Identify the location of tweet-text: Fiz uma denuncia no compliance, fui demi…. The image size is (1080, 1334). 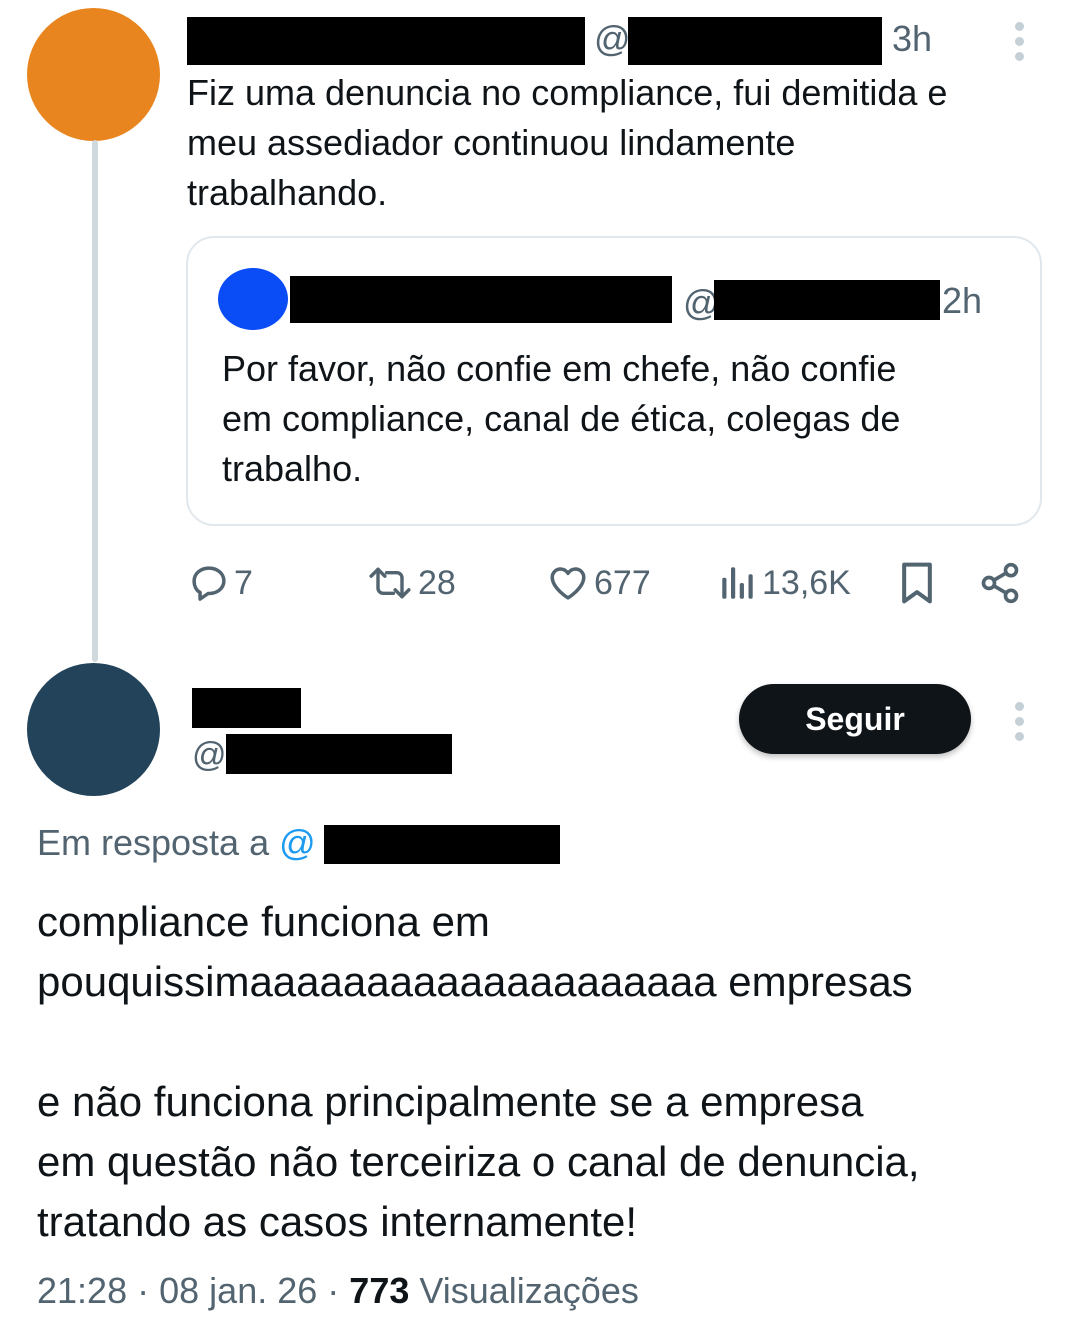
(567, 142).